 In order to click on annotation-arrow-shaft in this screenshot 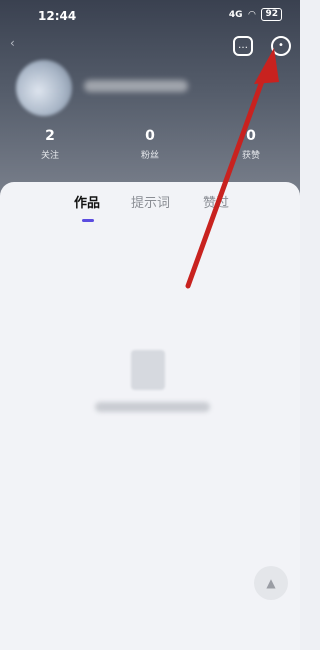, I will do `click(227, 178)`.